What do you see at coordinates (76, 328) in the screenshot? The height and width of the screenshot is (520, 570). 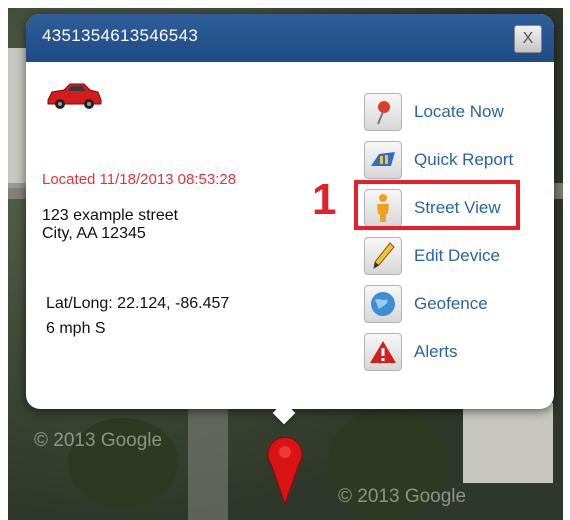 I see `speed-text: 6 mph S` at bounding box center [76, 328].